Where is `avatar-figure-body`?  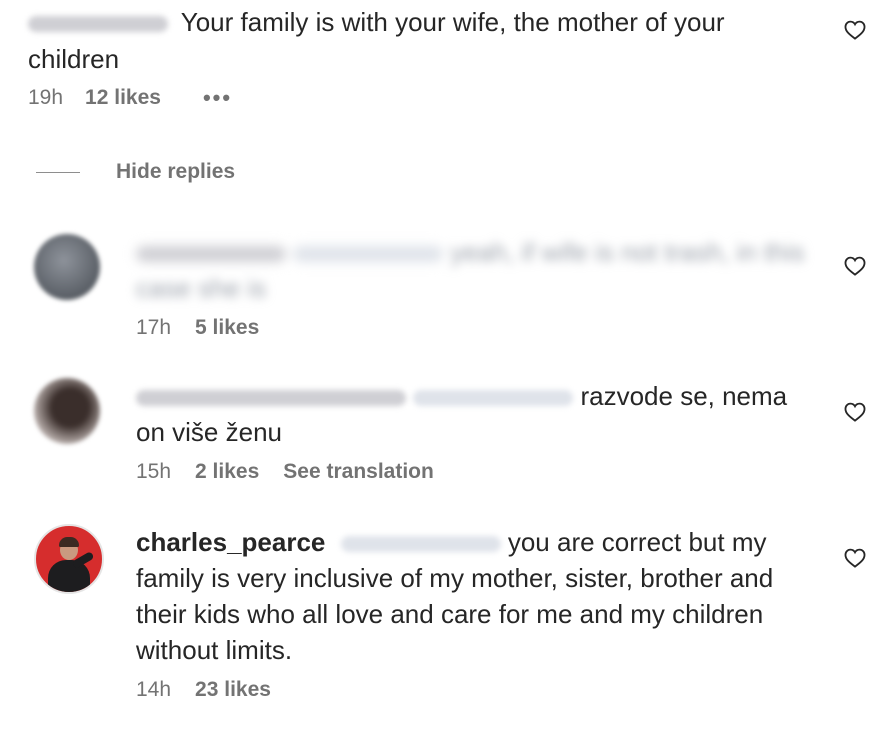
avatar-figure-body is located at coordinates (69, 576).